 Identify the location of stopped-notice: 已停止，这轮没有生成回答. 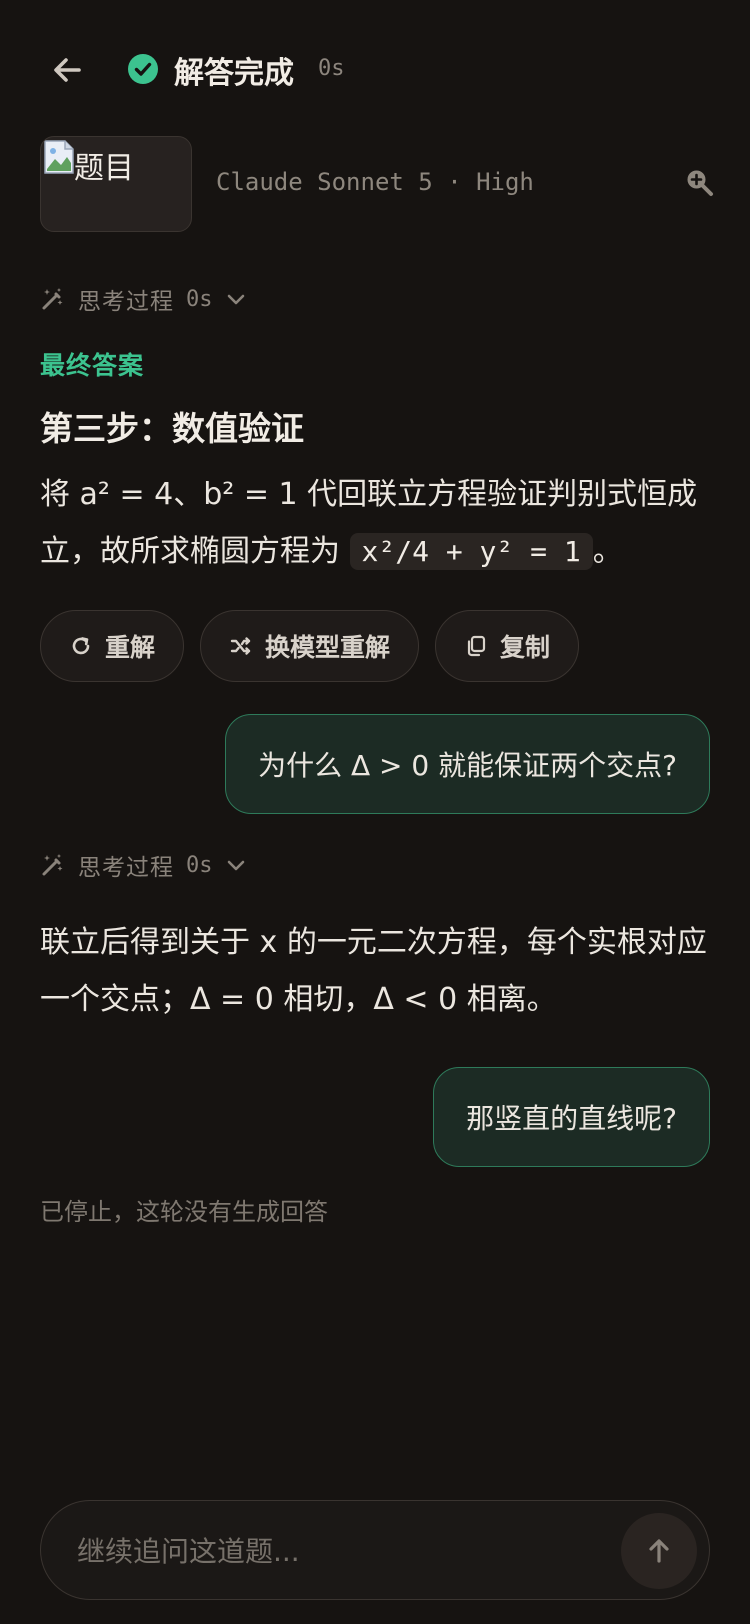
(184, 1212).